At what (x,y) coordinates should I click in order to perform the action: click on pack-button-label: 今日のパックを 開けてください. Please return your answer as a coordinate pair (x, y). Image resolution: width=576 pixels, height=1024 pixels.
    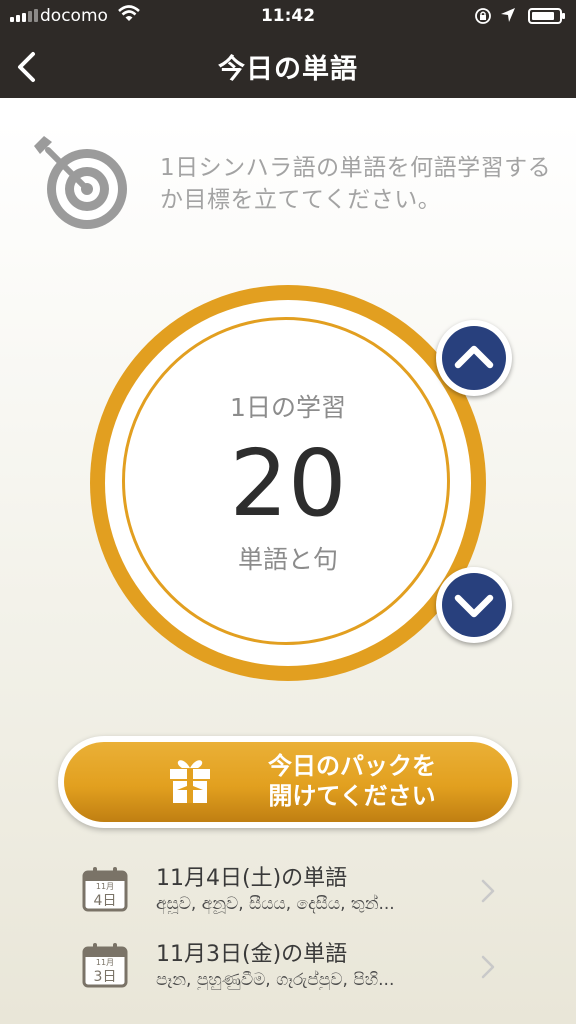
    Looking at the image, I should click on (352, 781).